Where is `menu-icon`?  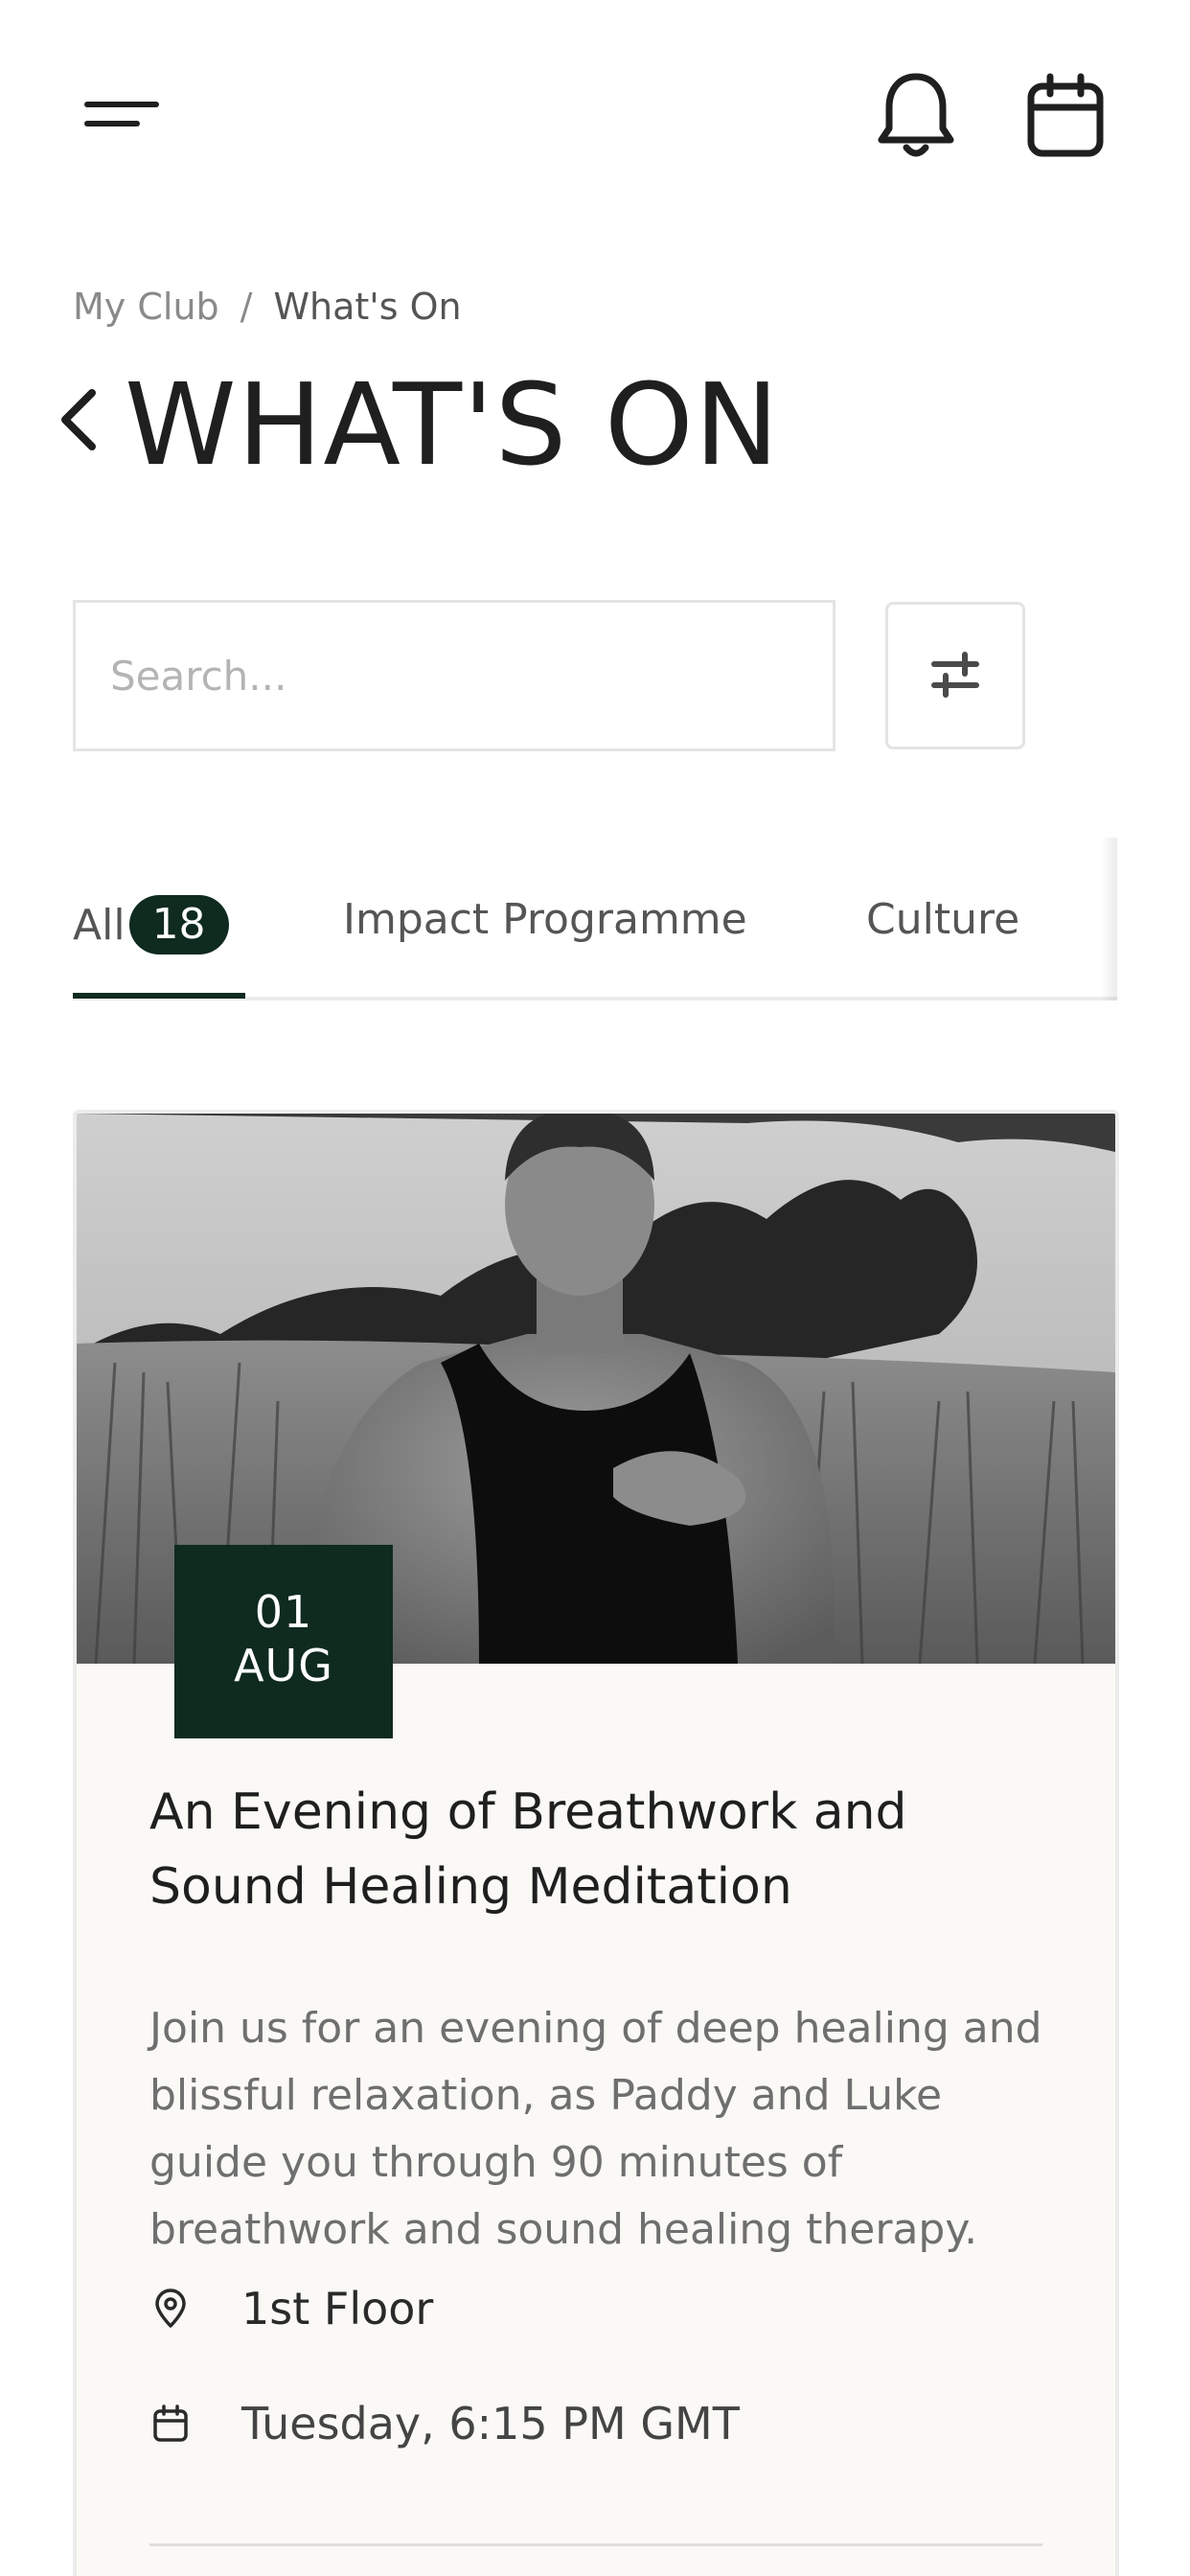 menu-icon is located at coordinates (121, 117).